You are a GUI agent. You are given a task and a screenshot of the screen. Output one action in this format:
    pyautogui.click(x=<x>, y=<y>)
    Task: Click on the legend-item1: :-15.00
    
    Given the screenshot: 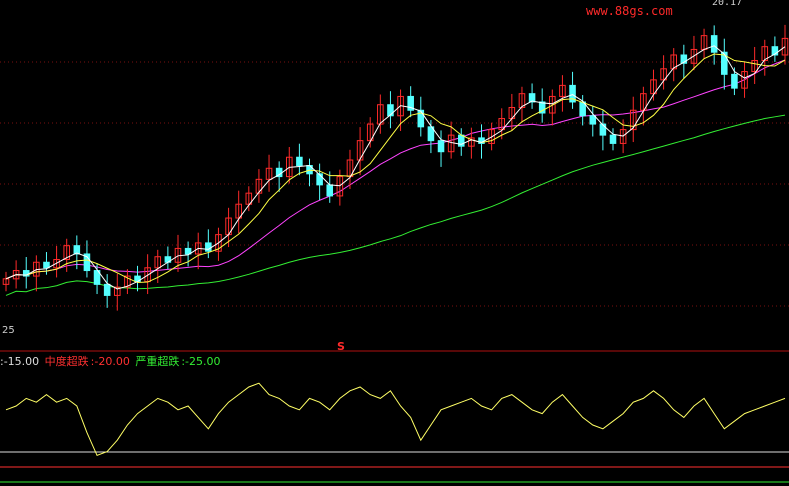 What is the action you would take?
    pyautogui.click(x=20, y=361)
    